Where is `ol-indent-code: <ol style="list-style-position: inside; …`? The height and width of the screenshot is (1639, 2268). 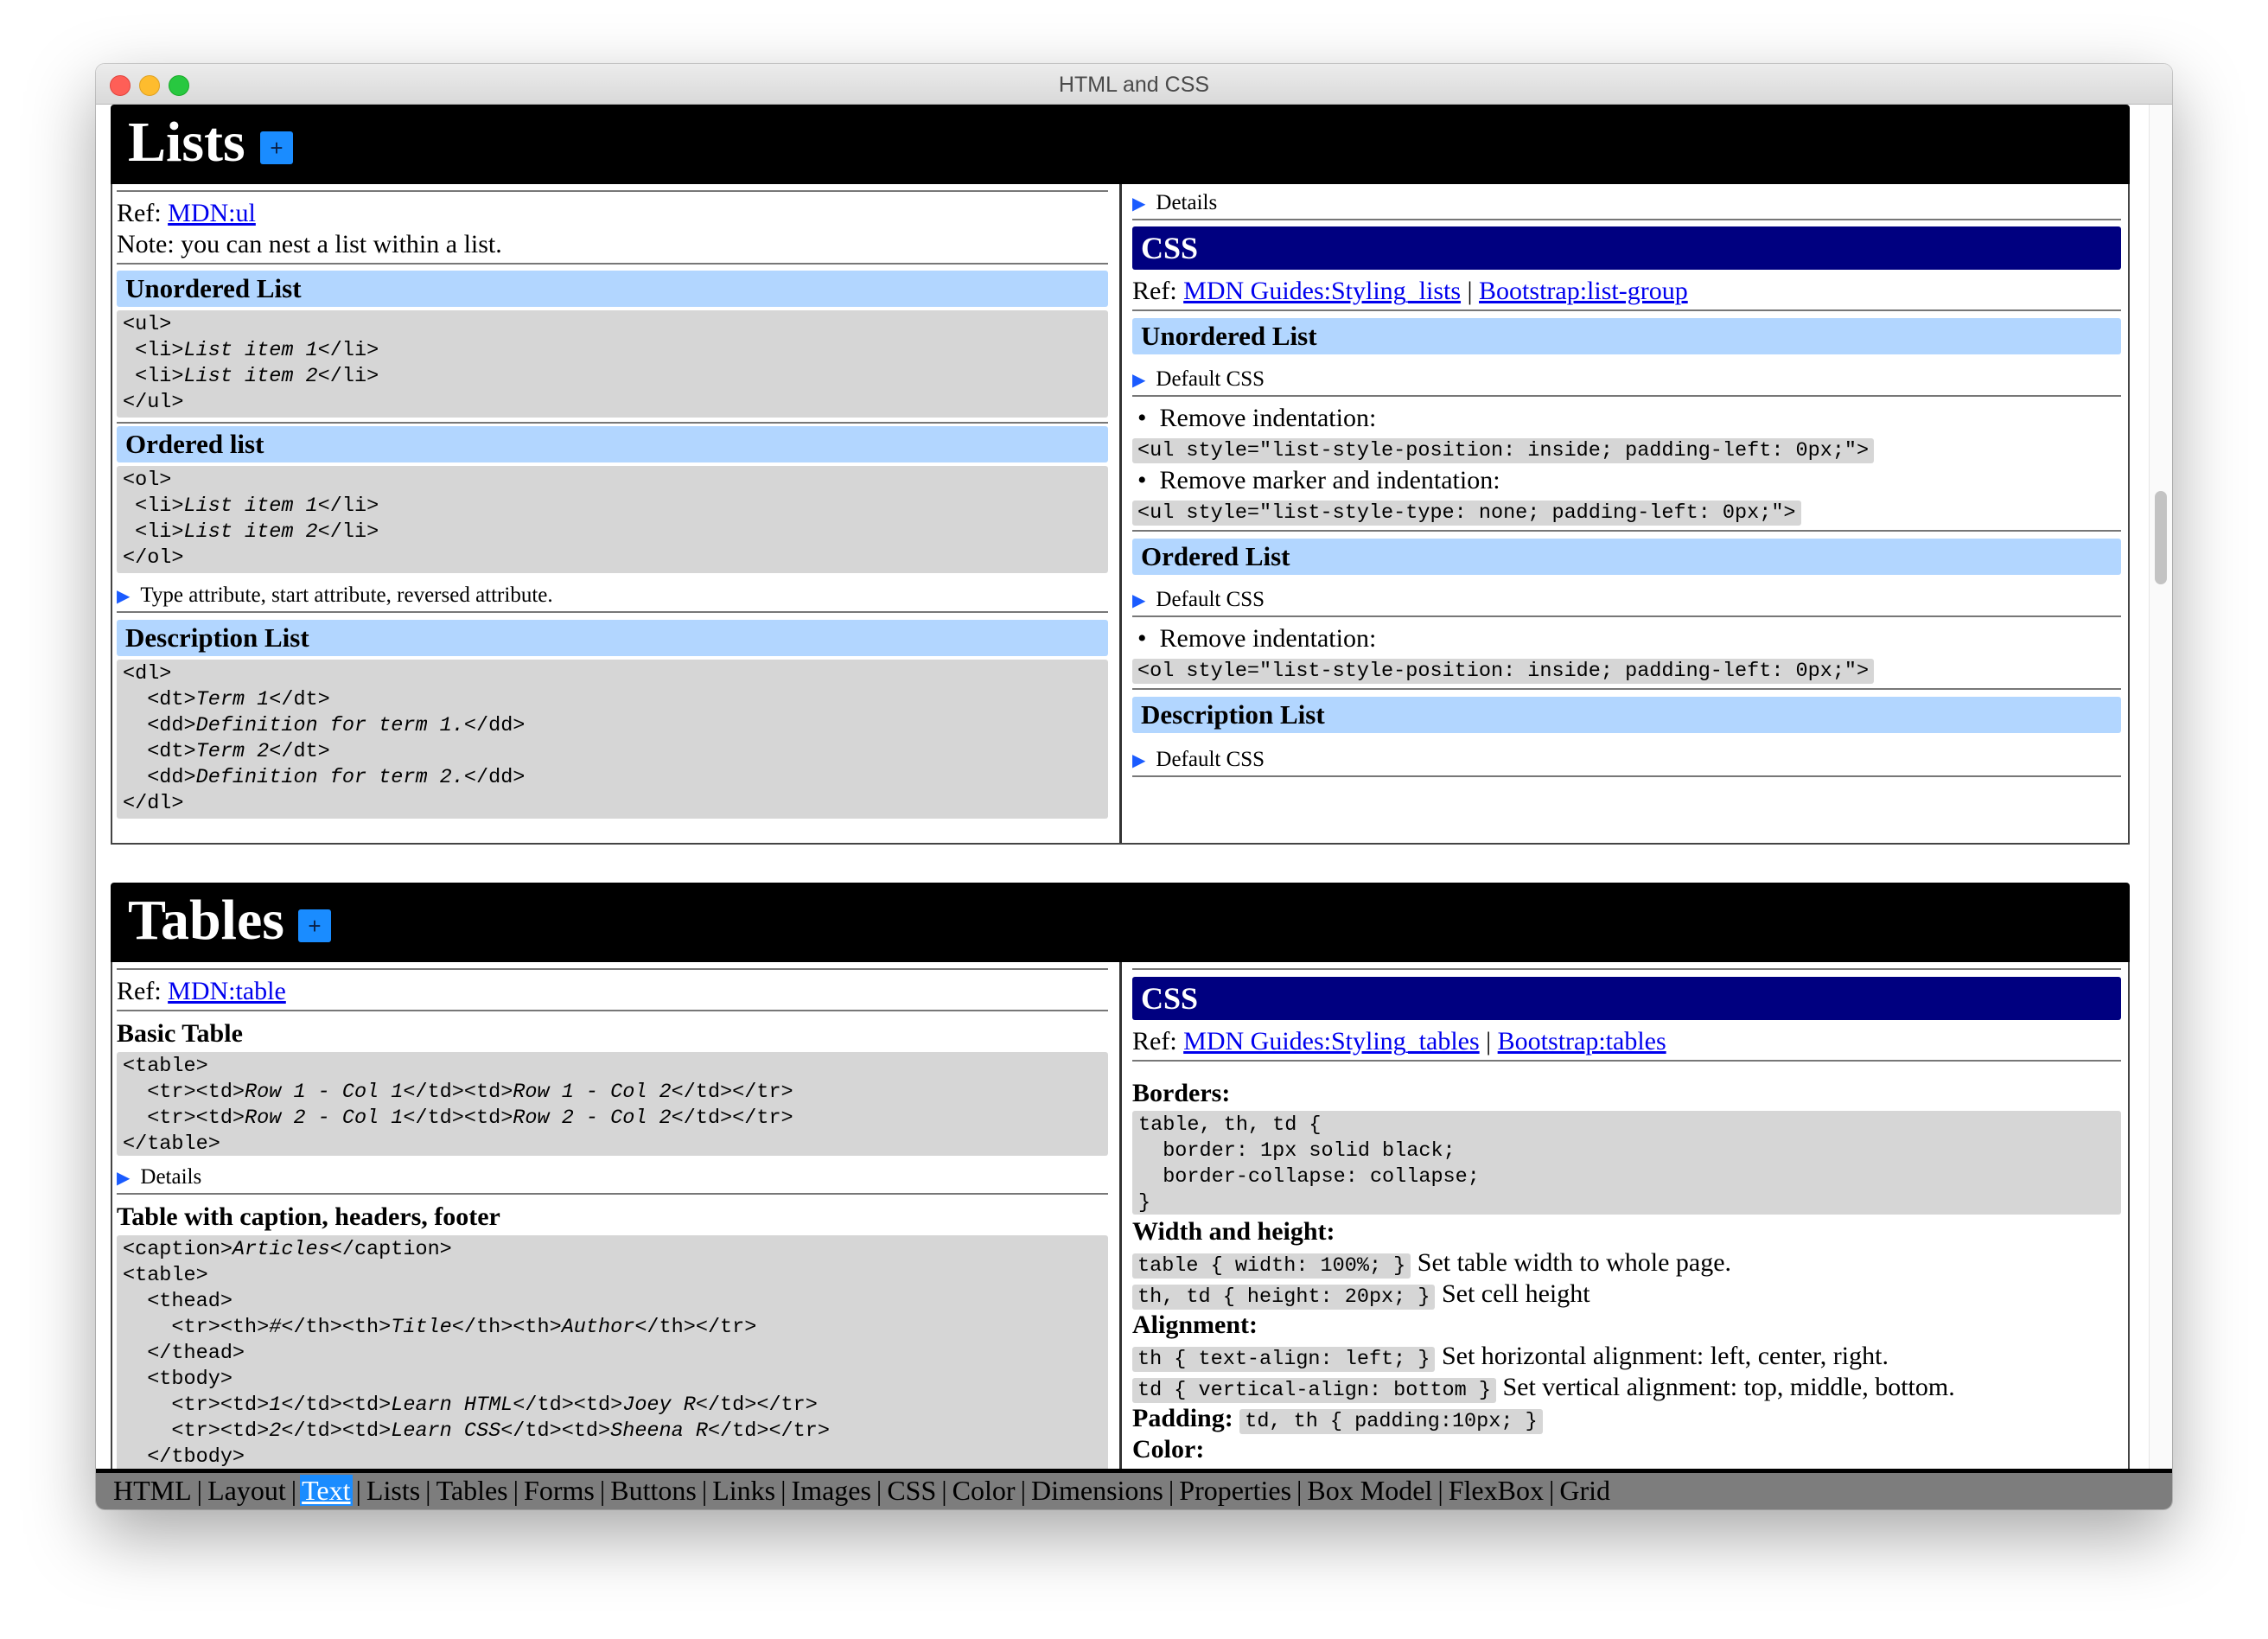 ol-indent-code: <ol style="list-style-position: inside; … is located at coordinates (1503, 672).